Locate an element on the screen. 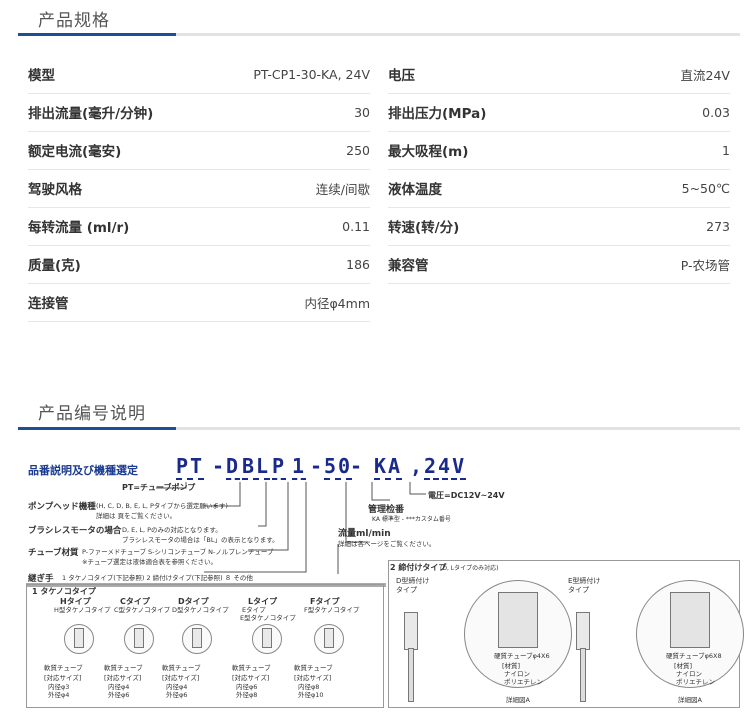 The image size is (746, 712). spec-row: 兼容管 P-农场管 is located at coordinates (559, 264).